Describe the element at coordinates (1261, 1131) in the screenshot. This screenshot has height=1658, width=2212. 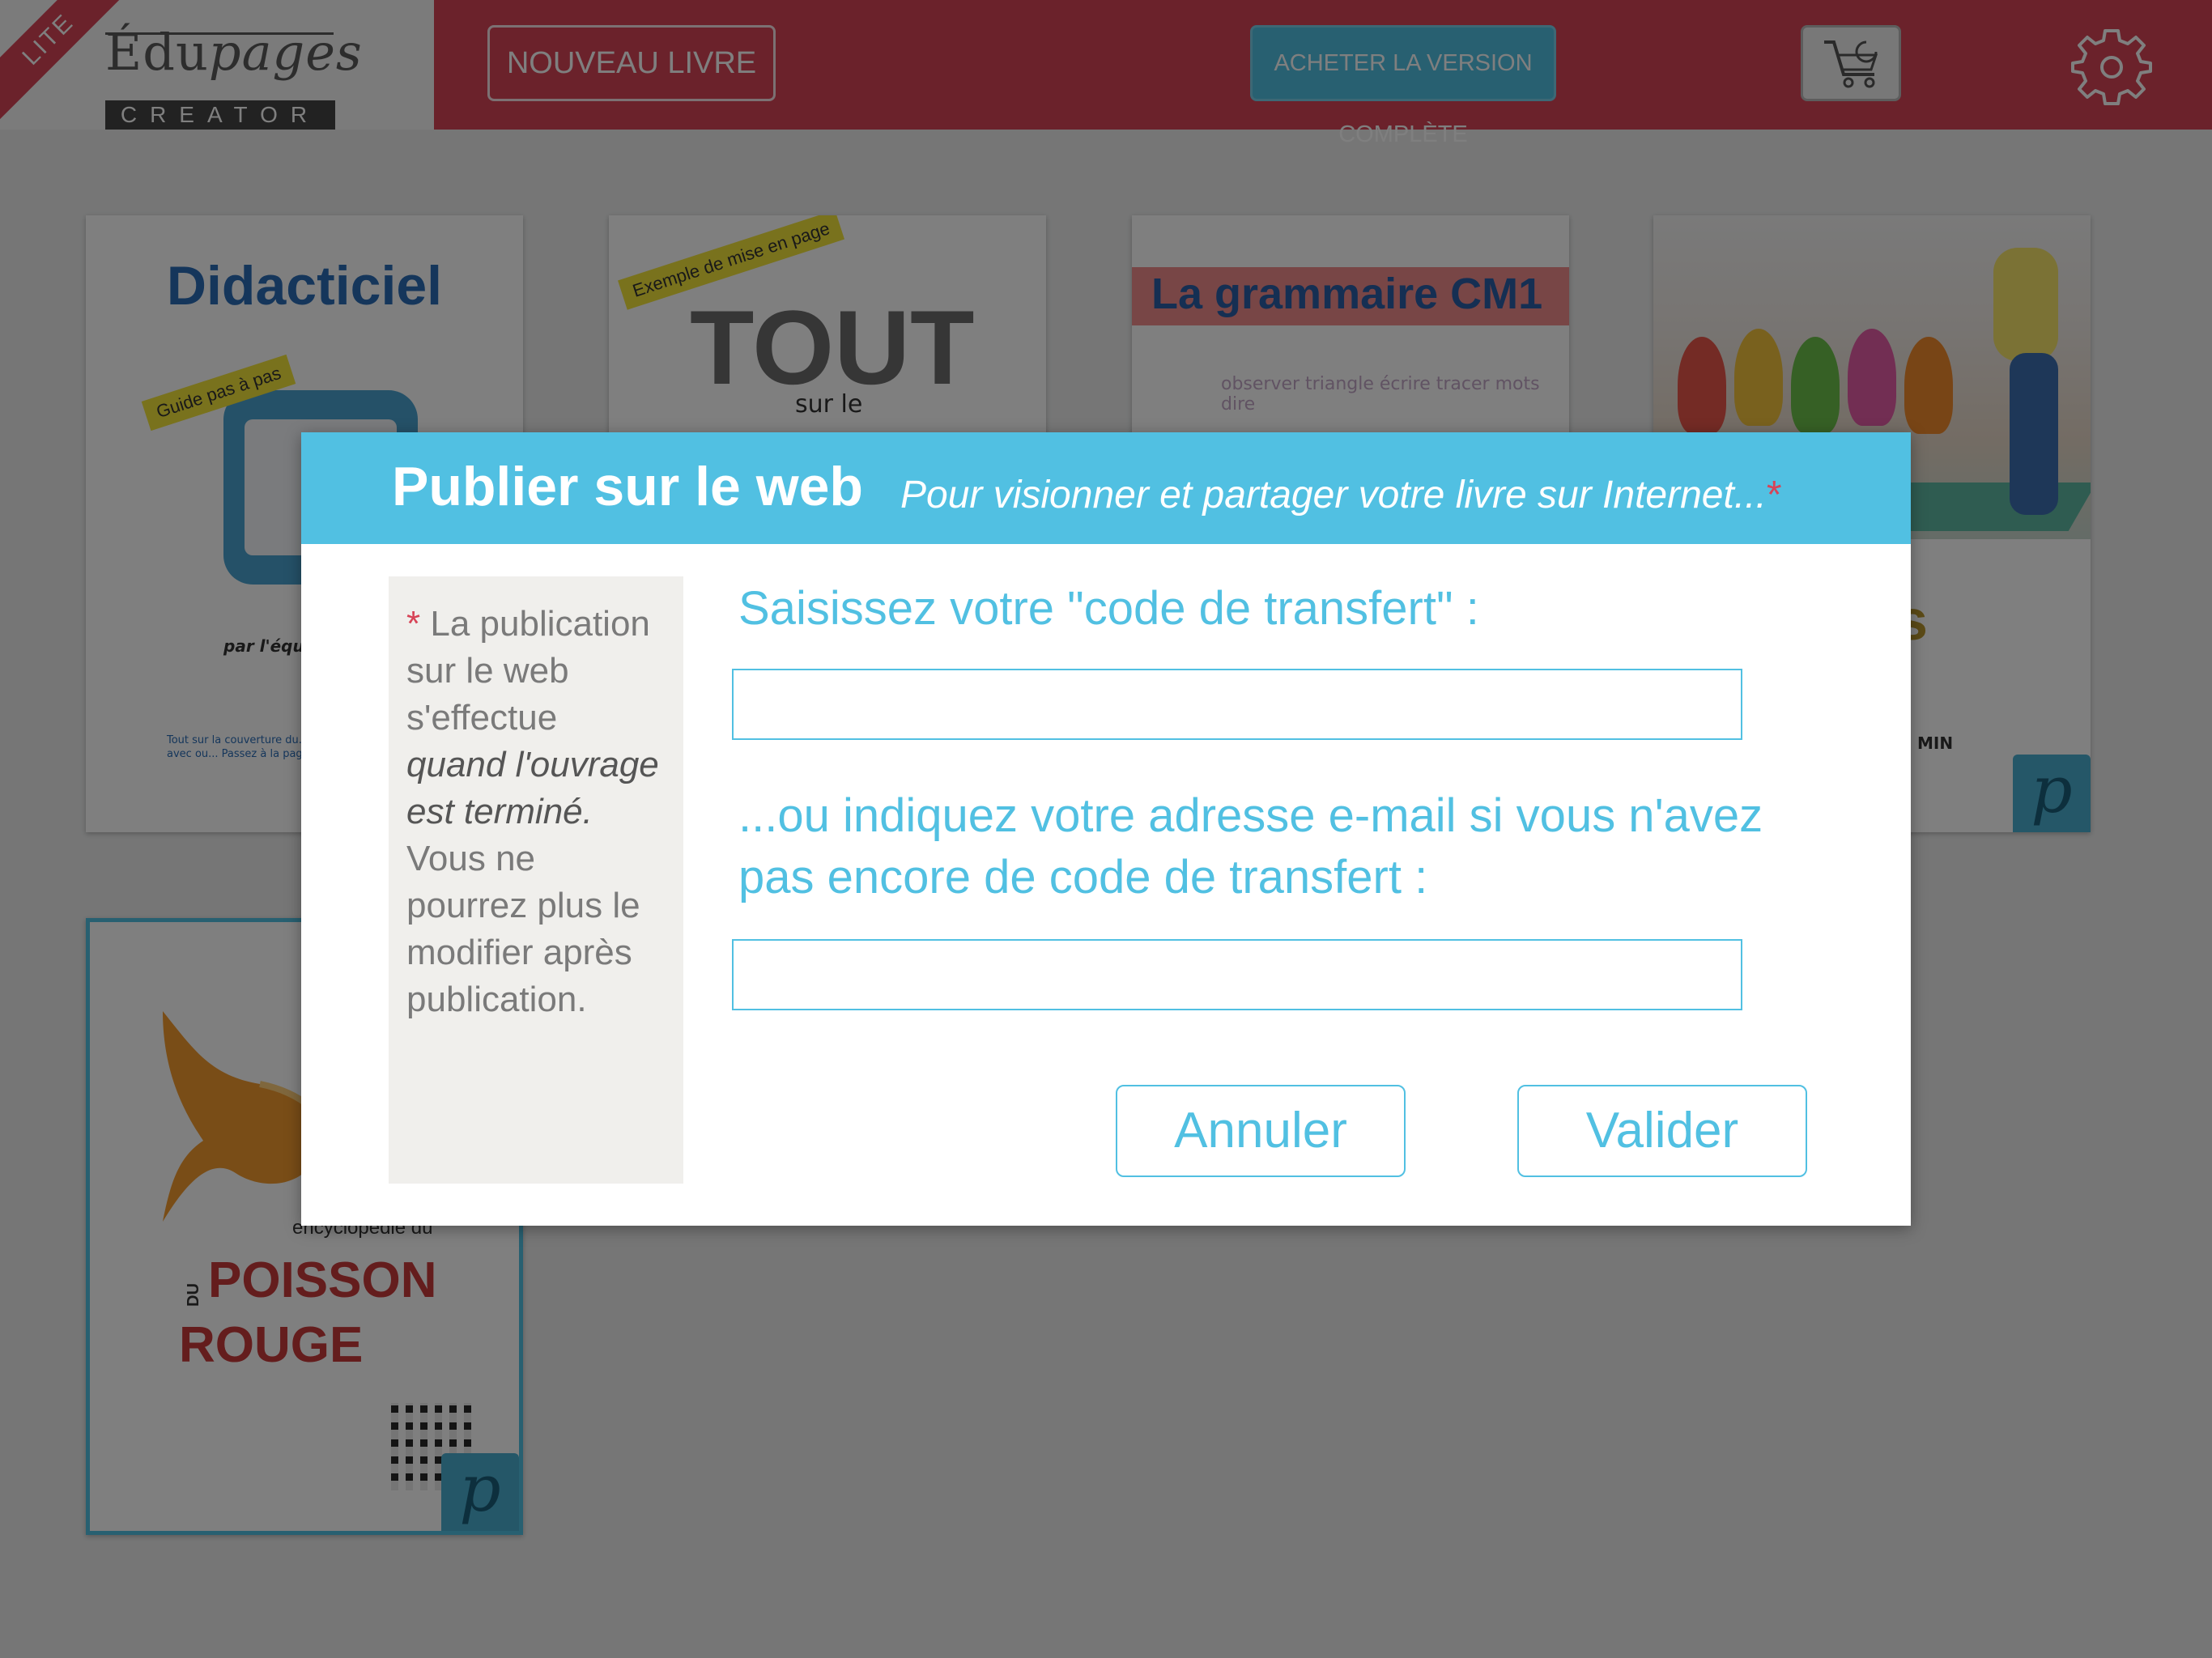
I see `cancel-button: Annuler` at that location.